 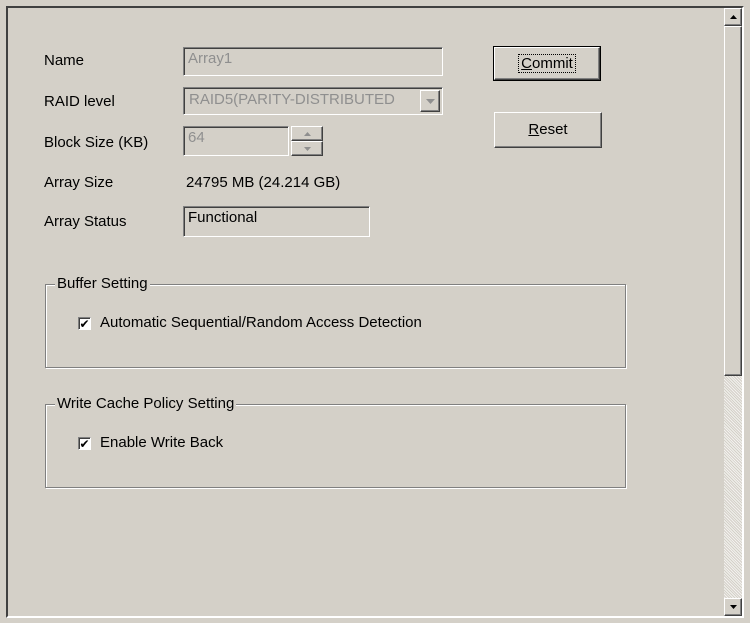 I want to click on commit-accelerator: C, so click(x=526, y=63).